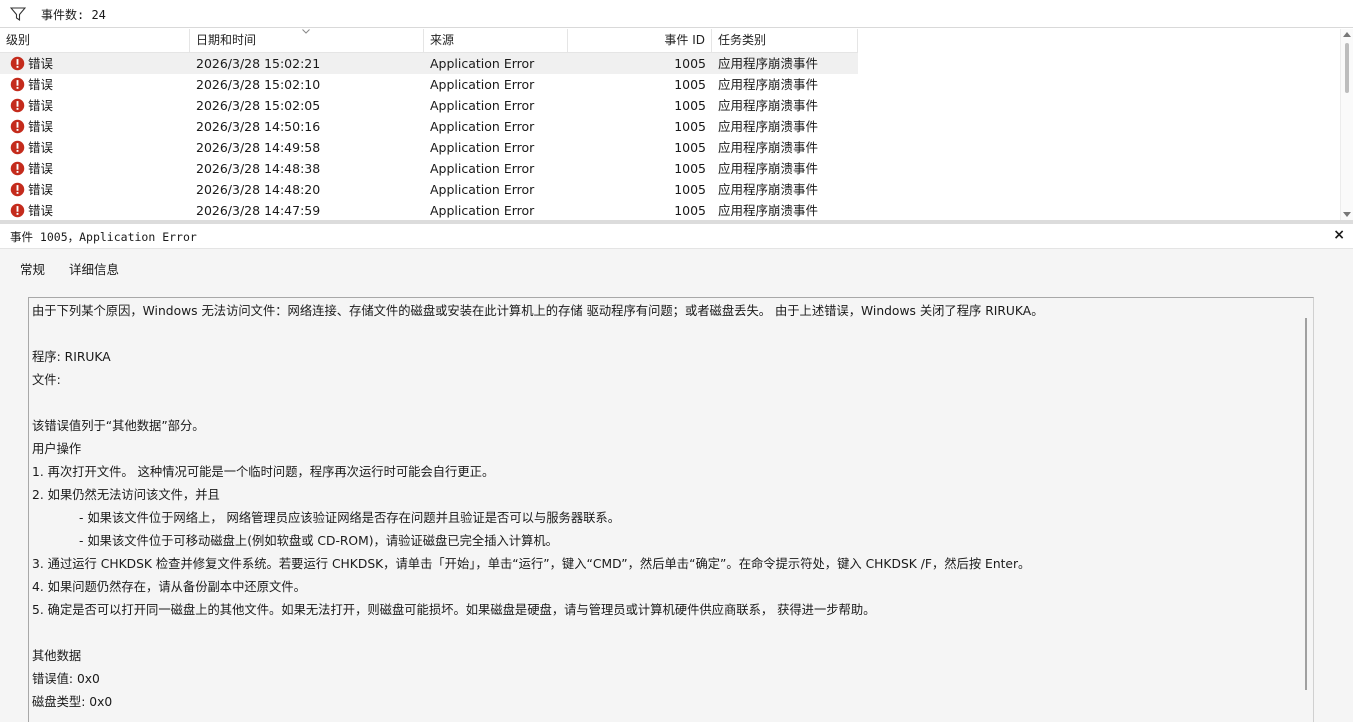  What do you see at coordinates (94, 268) in the screenshot?
I see `tab-details: 详细信息` at bounding box center [94, 268].